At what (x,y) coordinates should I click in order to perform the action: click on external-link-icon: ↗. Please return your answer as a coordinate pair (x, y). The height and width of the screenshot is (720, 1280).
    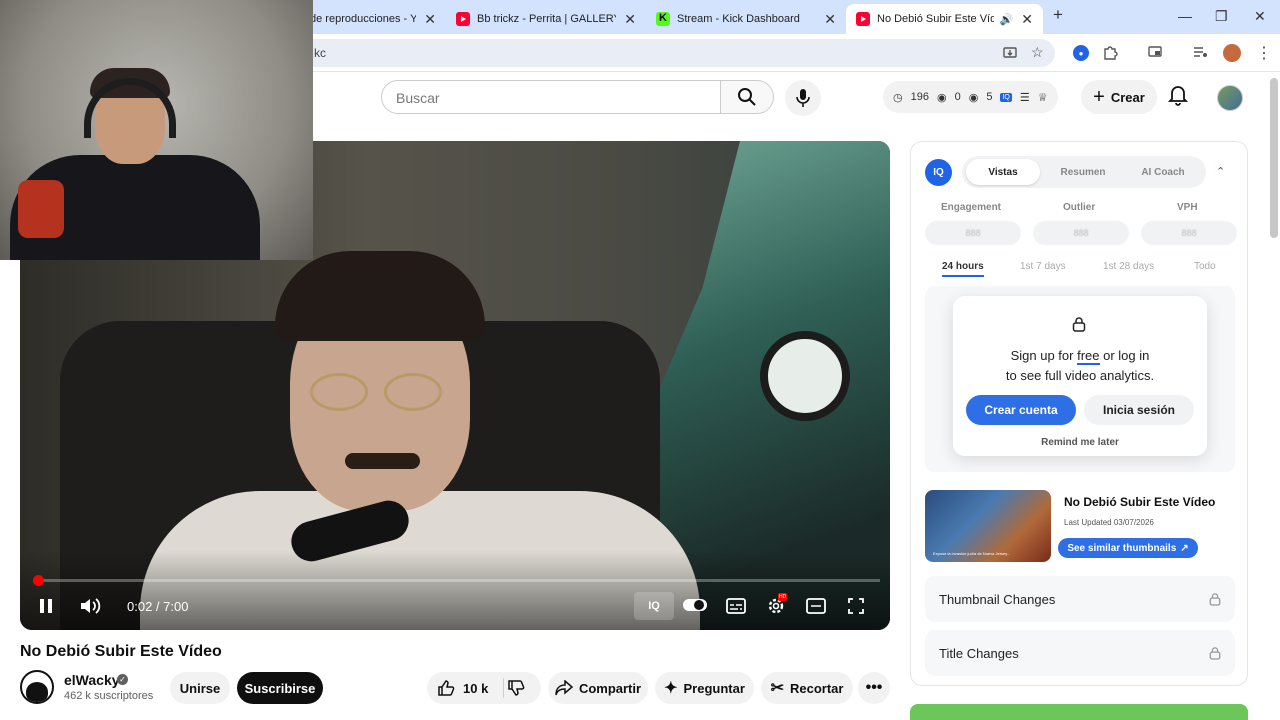
    Looking at the image, I should click on (1184, 548).